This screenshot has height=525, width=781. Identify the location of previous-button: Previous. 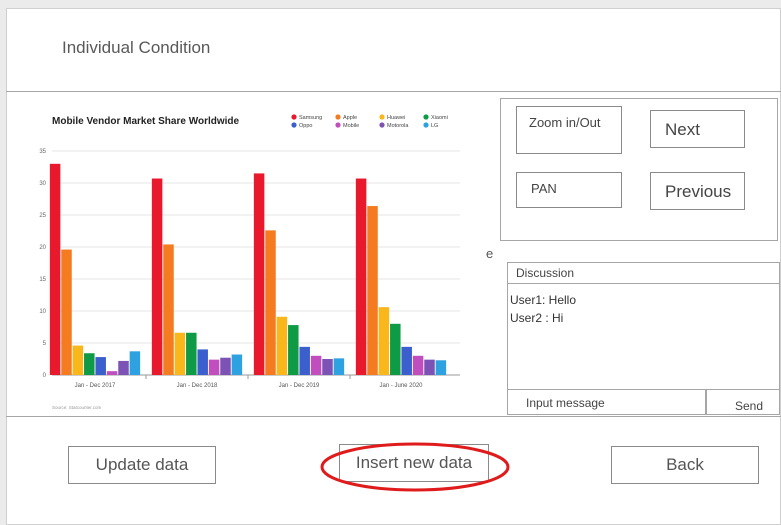
(697, 191).